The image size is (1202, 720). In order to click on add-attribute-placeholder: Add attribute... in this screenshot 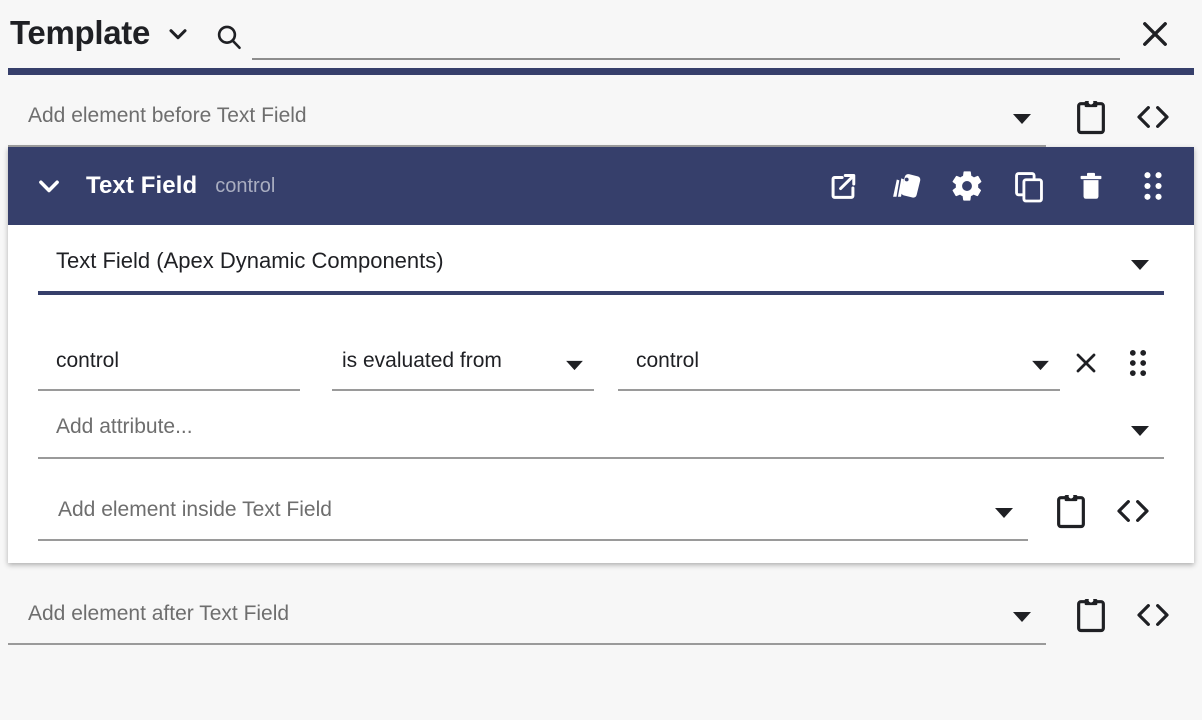, I will do `click(124, 426)`.